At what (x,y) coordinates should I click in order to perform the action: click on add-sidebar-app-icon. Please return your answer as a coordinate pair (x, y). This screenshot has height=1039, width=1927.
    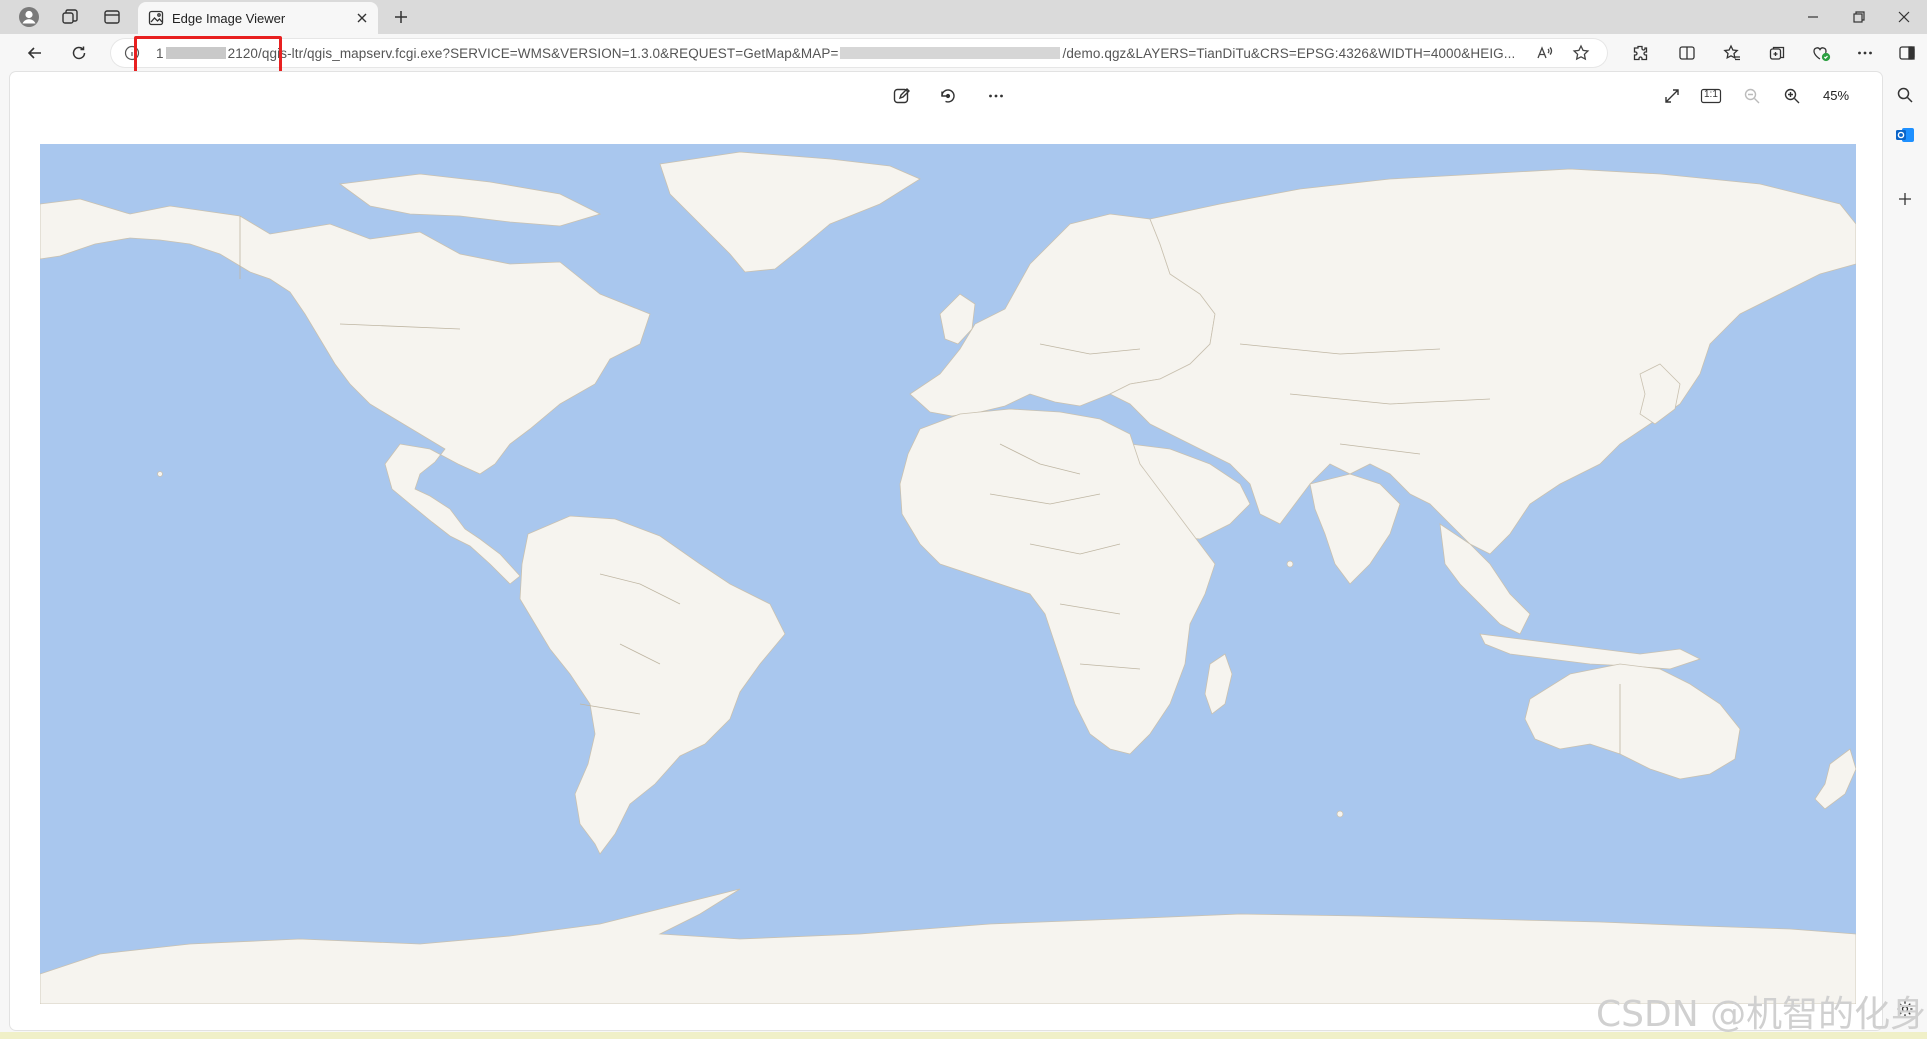
    Looking at the image, I should click on (1905, 199).